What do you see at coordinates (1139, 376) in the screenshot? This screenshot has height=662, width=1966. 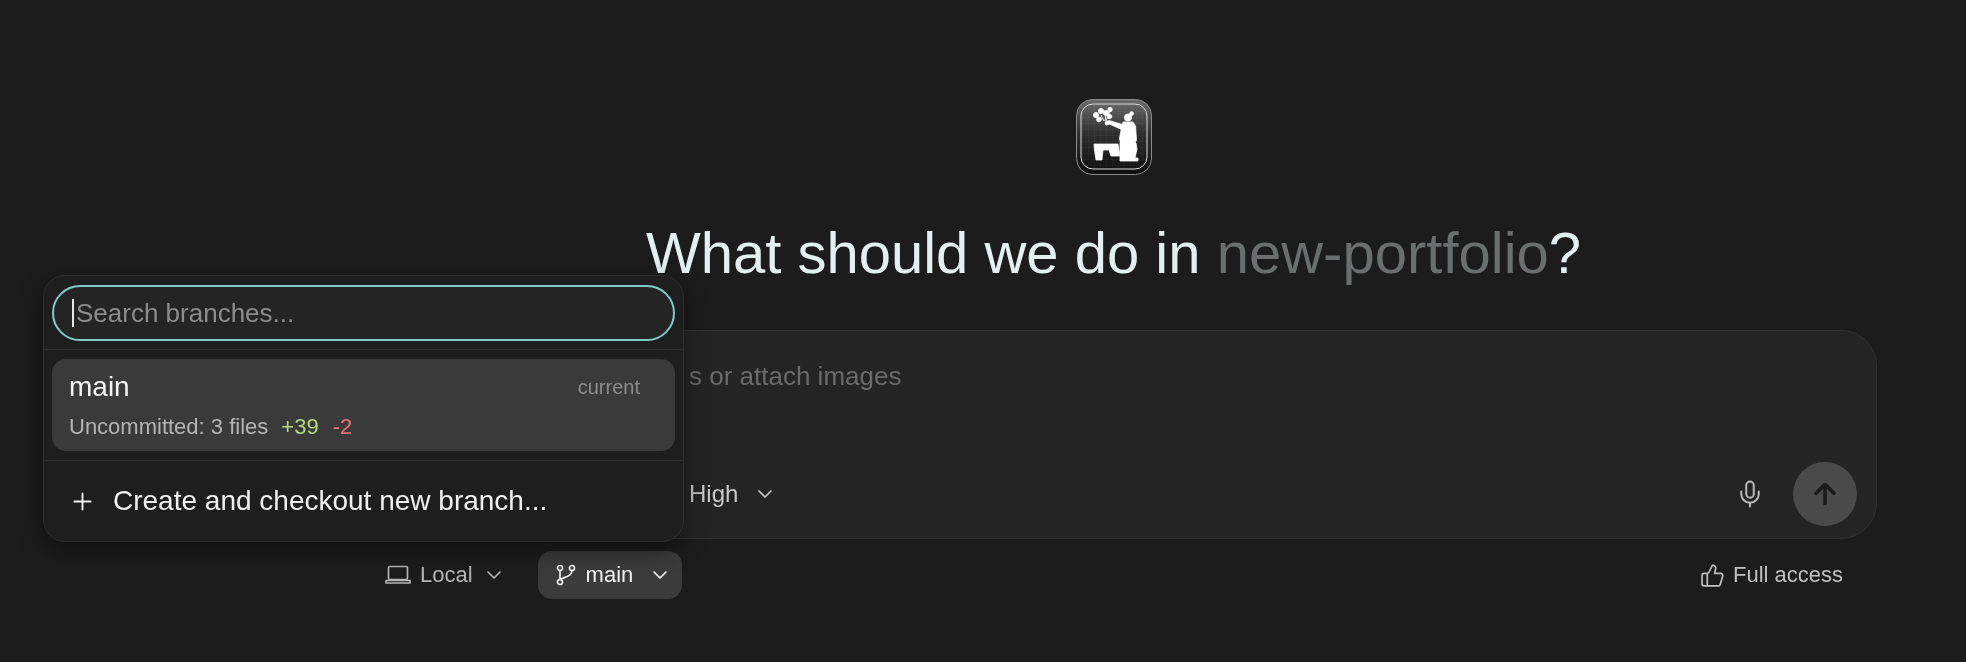 I see `prompt-input: s or attach images` at bounding box center [1139, 376].